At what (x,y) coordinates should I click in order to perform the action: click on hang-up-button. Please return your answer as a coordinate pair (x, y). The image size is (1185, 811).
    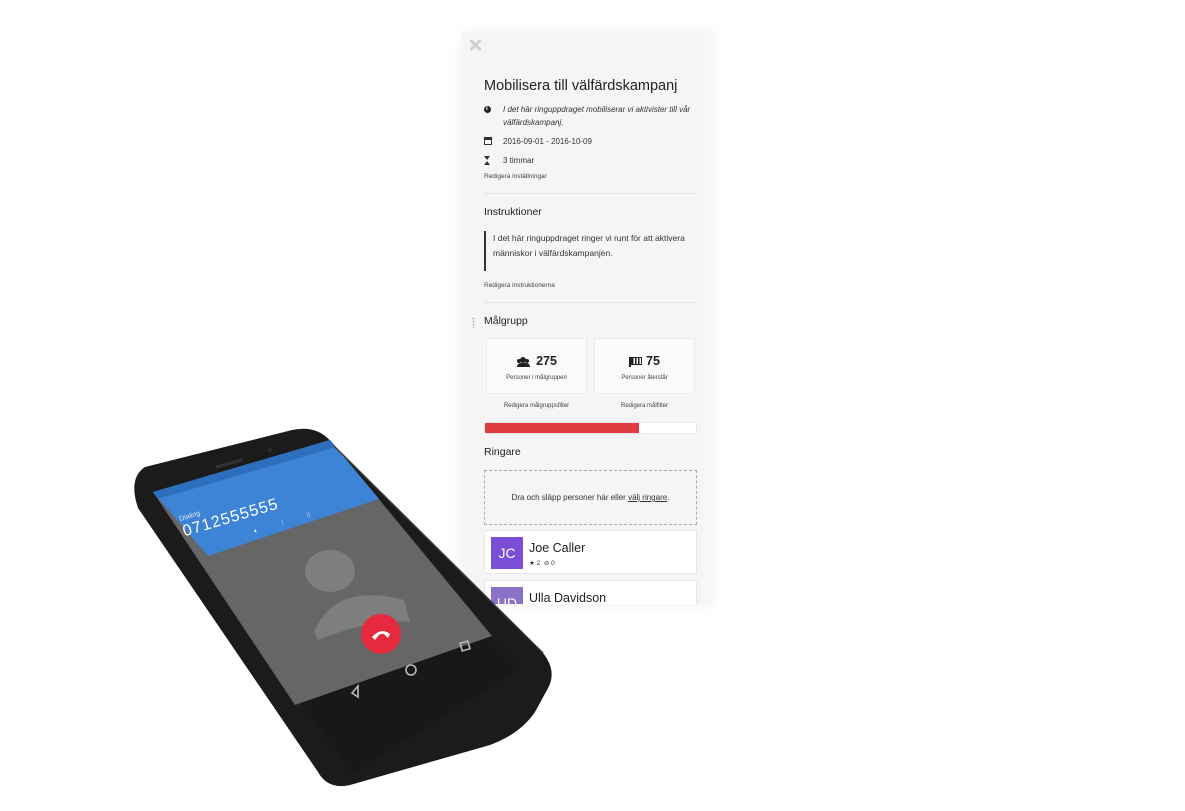
    Looking at the image, I should click on (381, 634).